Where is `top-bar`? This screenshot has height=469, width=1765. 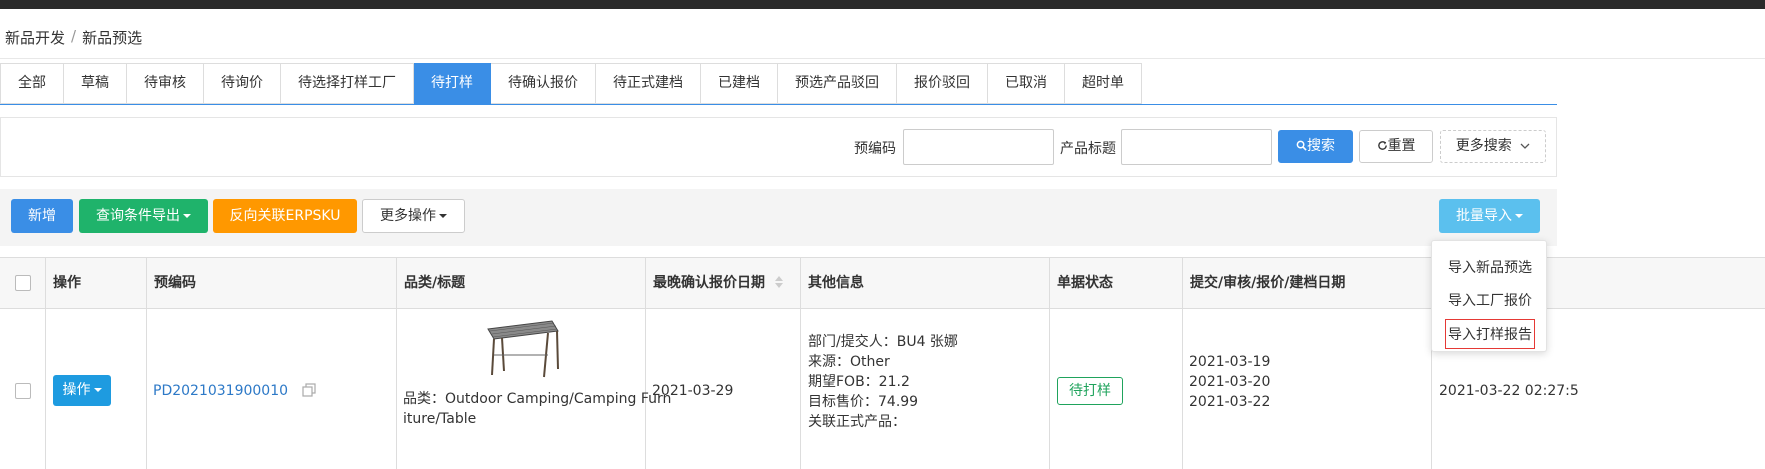
top-bar is located at coordinates (882, 4).